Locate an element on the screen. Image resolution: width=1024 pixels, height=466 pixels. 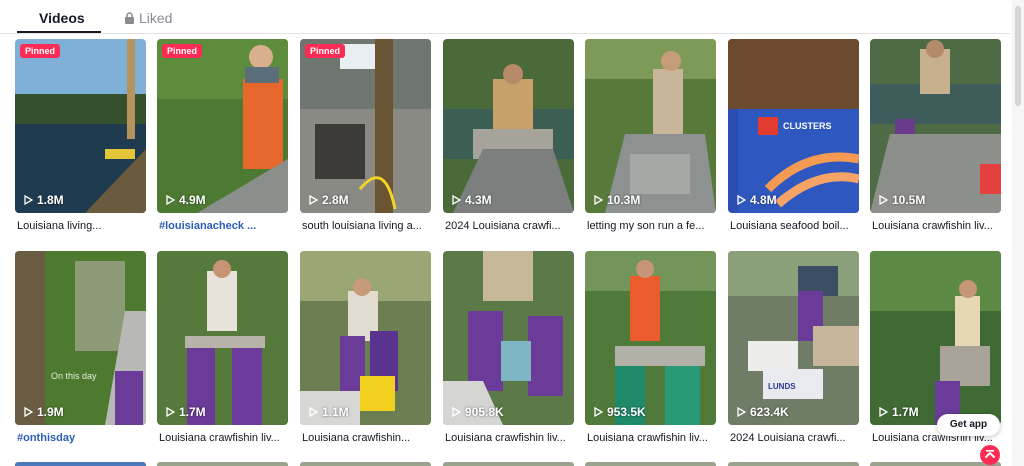
view-count: 4.8M is located at coordinates (757, 200).